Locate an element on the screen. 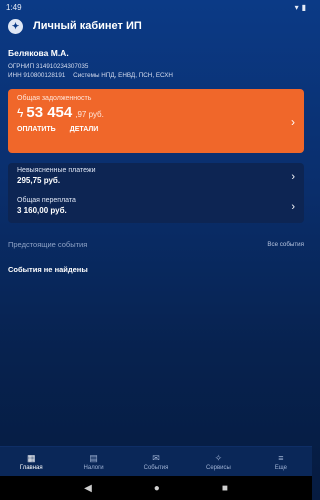 The image size is (320, 500). nav-item-services: ✧ Сервисы is located at coordinates (218, 461).